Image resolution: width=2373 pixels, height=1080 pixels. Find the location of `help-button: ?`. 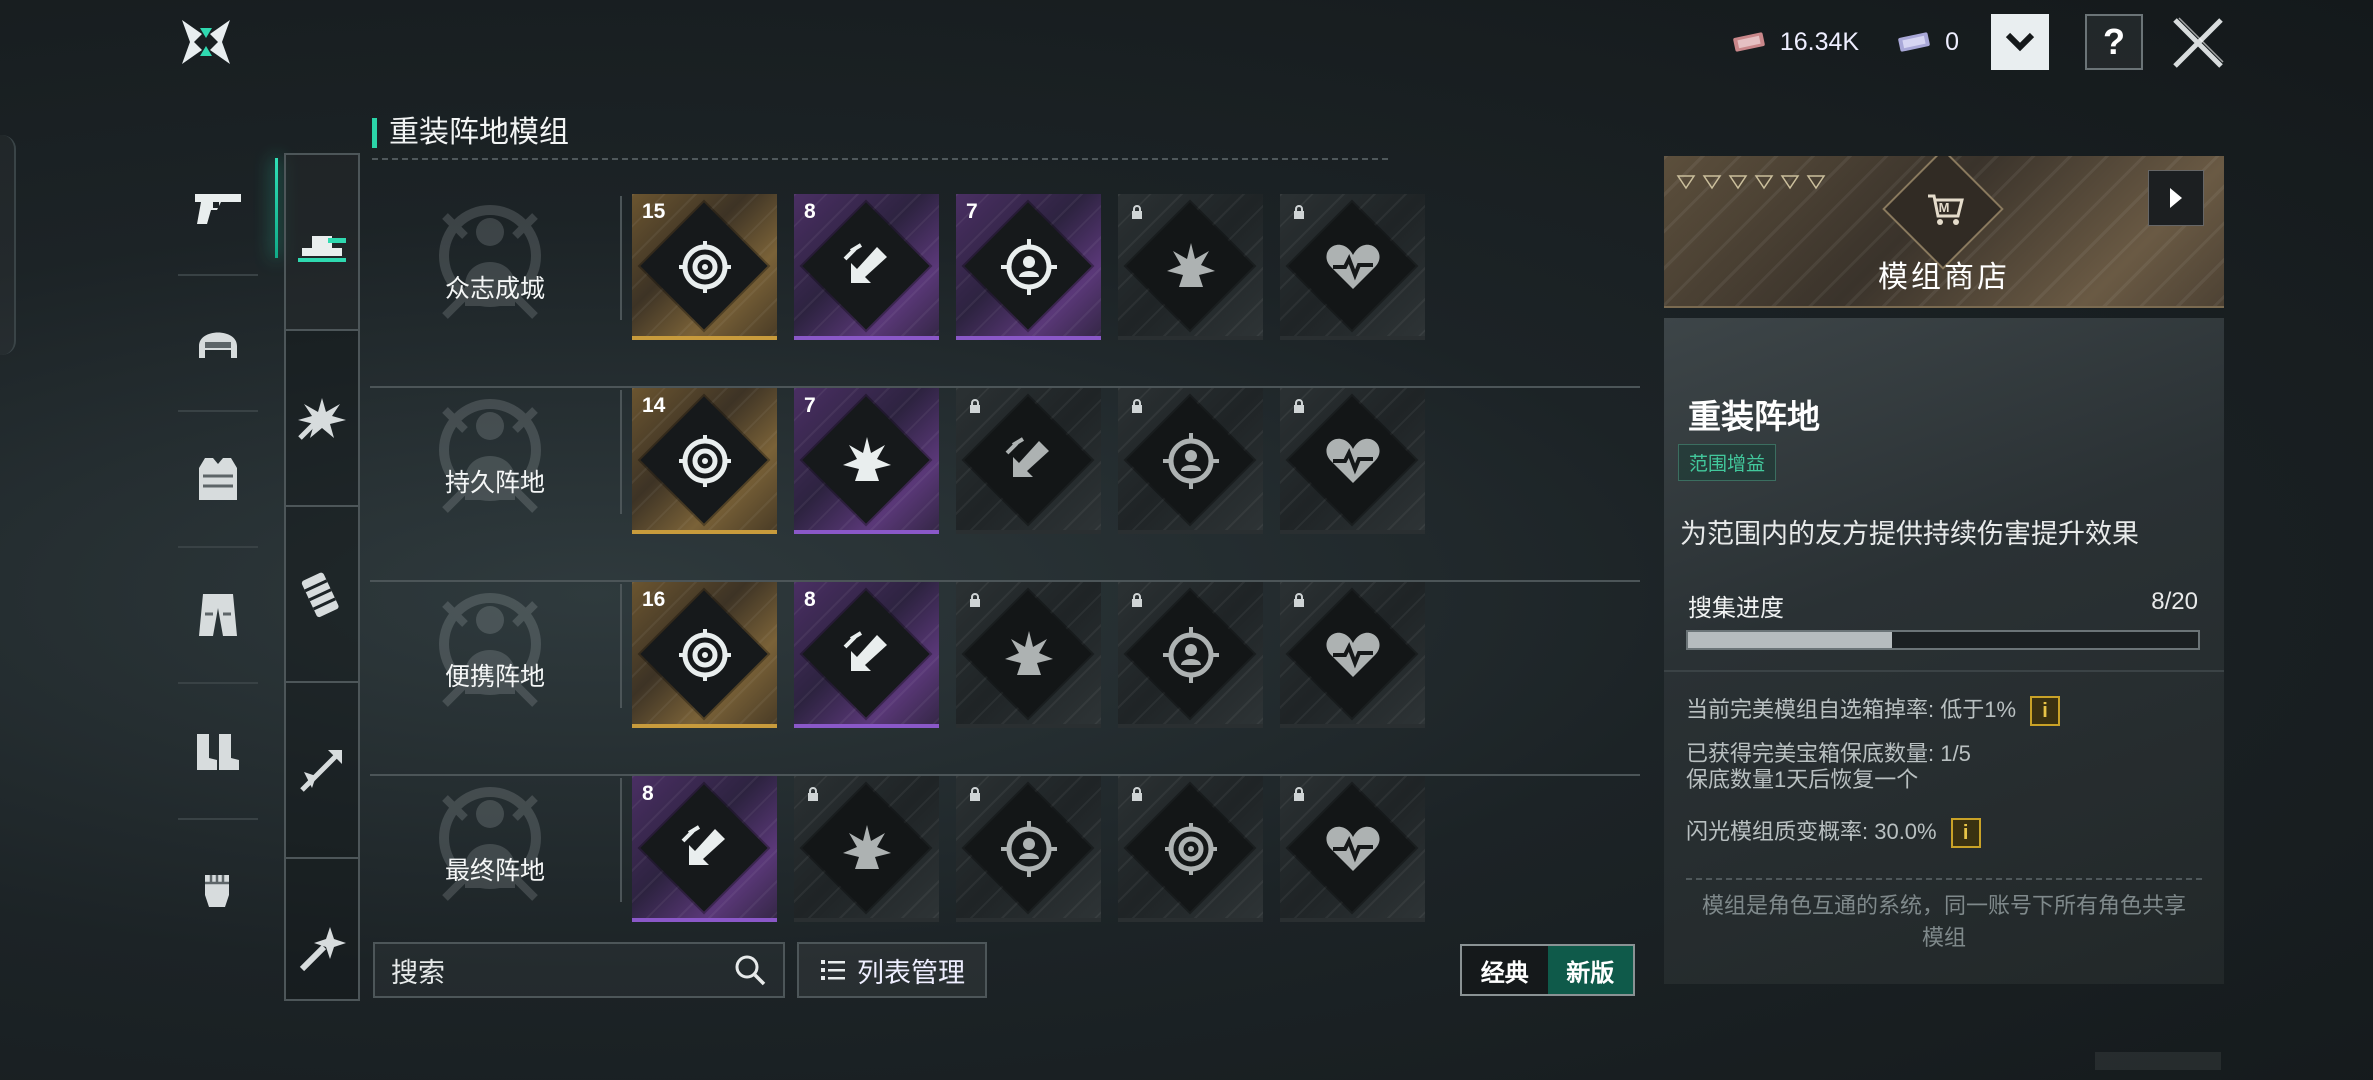

help-button: ? is located at coordinates (2114, 42).